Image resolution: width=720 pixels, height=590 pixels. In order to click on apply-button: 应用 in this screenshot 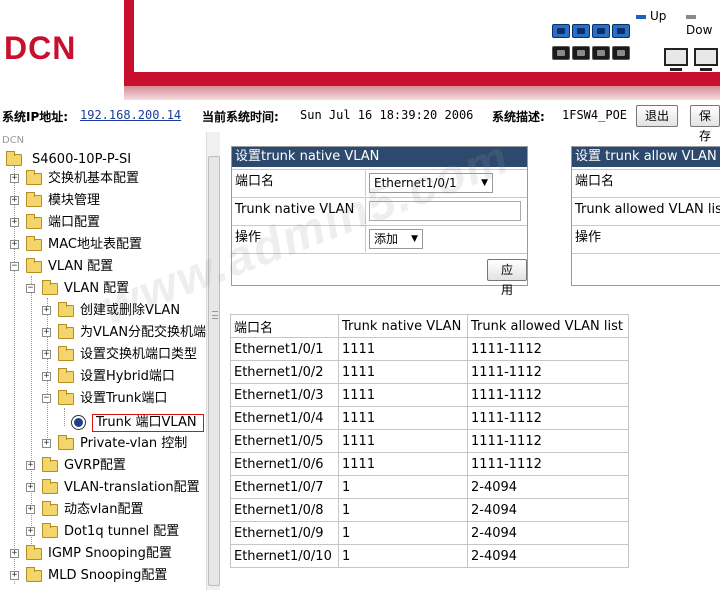, I will do `click(507, 278)`.